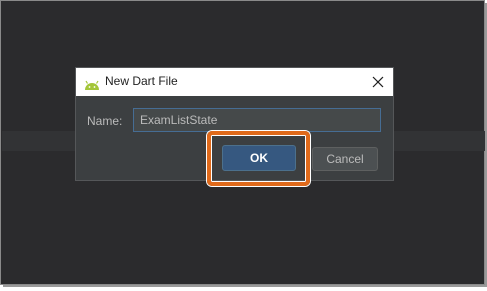 This screenshot has width=487, height=291. Describe the element at coordinates (234, 82) in the screenshot. I see `dialog-titlebar: New Dart File` at that location.